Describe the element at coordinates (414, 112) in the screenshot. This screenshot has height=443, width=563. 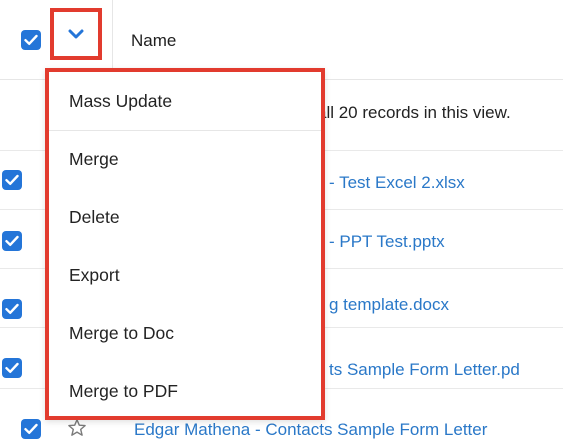
I see `selection-note: all 20 records in this view.` at that location.